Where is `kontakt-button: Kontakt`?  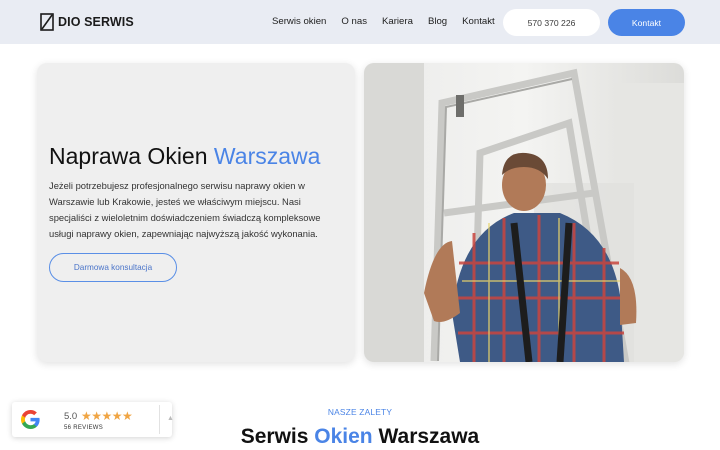 kontakt-button: Kontakt is located at coordinates (646, 22).